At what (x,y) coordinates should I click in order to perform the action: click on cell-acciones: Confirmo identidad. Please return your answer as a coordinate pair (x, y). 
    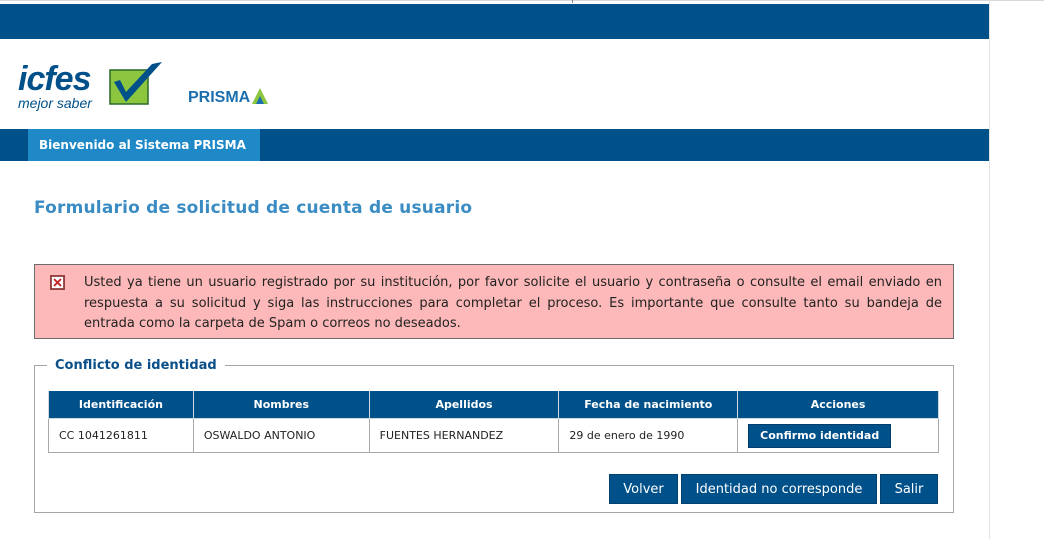
    Looking at the image, I should click on (838, 435).